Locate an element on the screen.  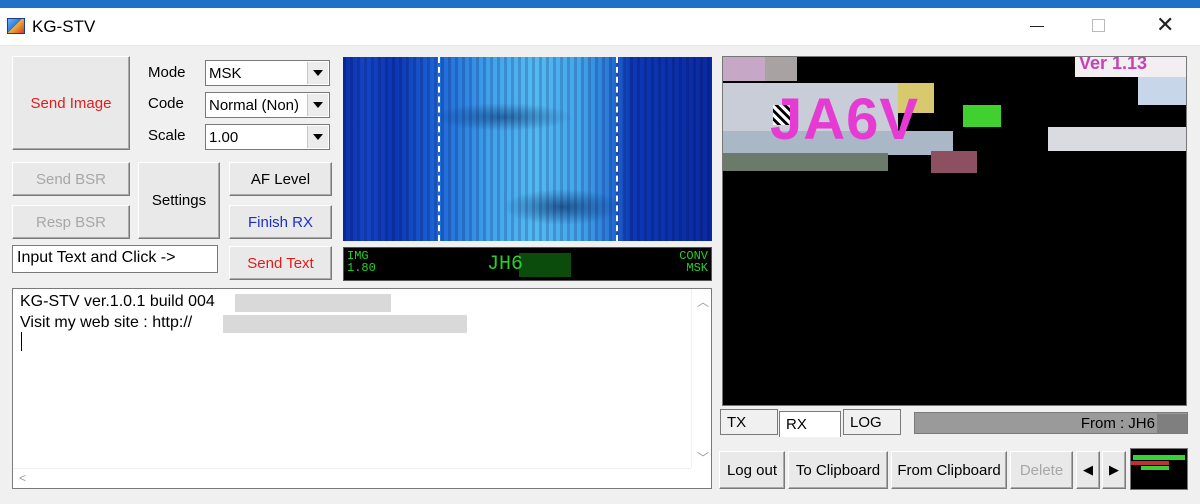
img-indicator: IMG 1.80 is located at coordinates (361, 262).